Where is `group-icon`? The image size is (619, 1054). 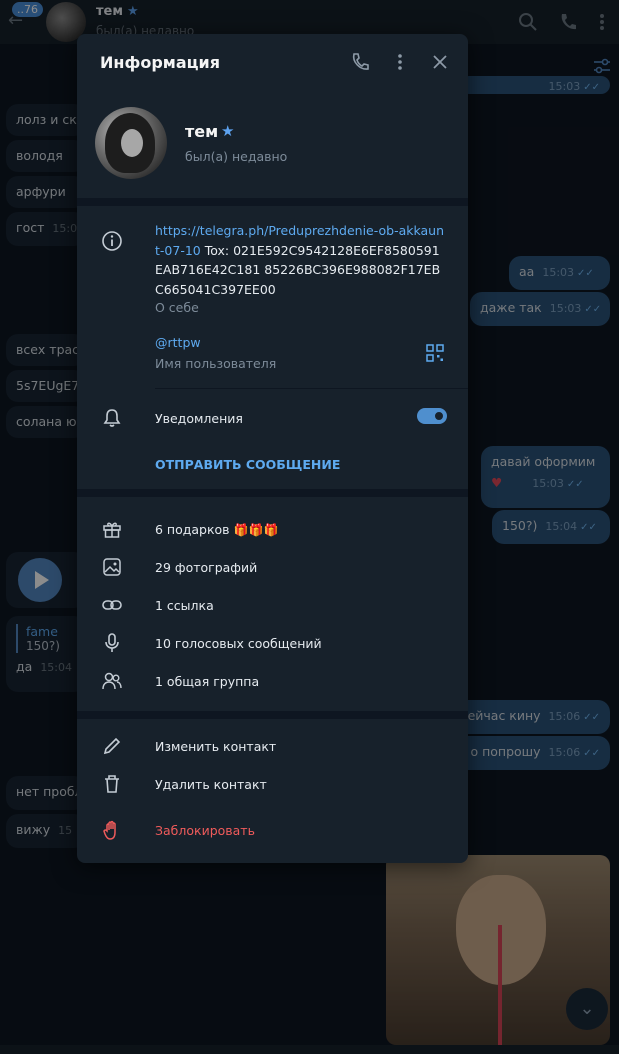
group-icon is located at coordinates (112, 681).